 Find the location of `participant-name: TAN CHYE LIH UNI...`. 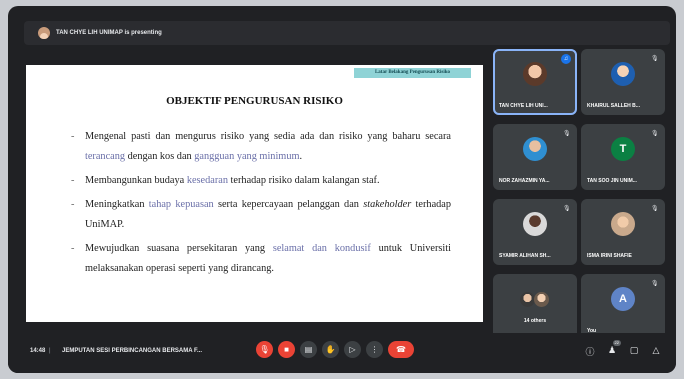

participant-name: TAN CHYE LIH UNI... is located at coordinates (523, 106).